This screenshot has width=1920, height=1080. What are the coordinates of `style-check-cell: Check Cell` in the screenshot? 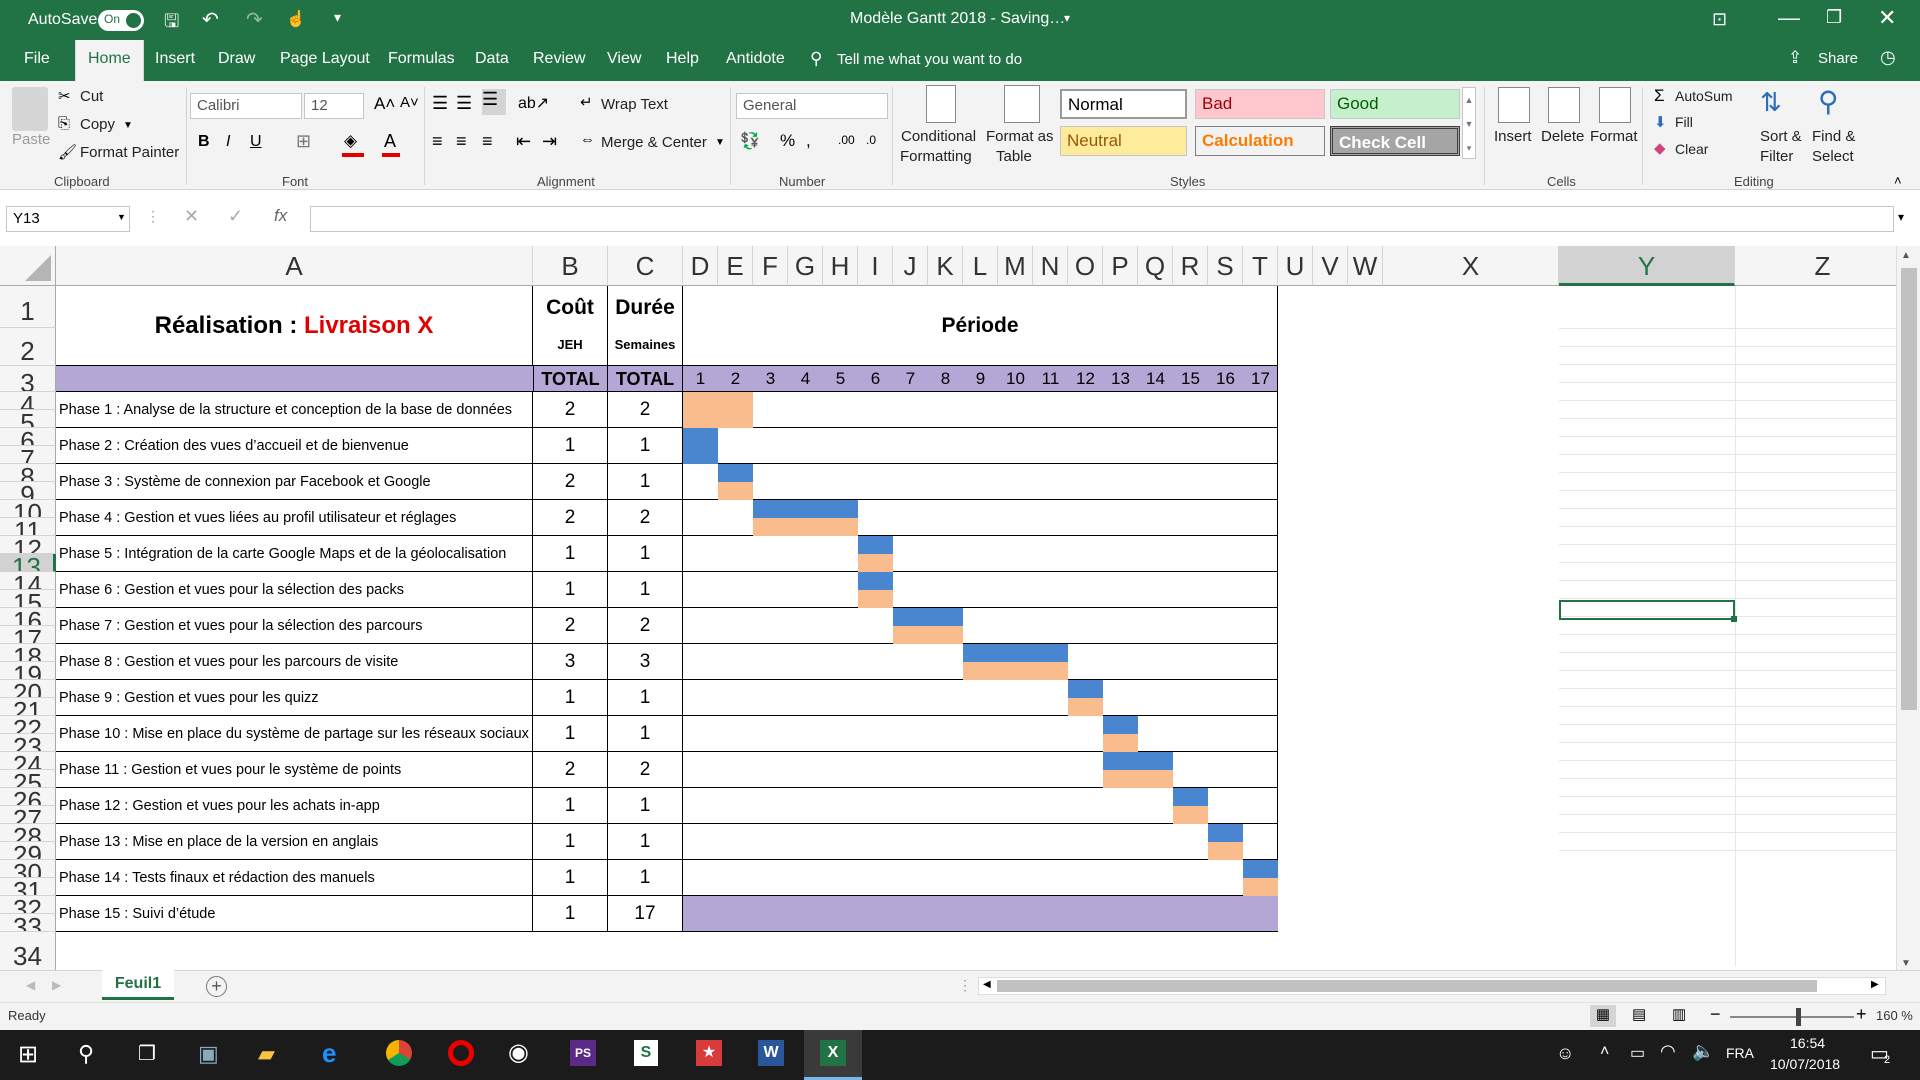 It's located at (1395, 141).